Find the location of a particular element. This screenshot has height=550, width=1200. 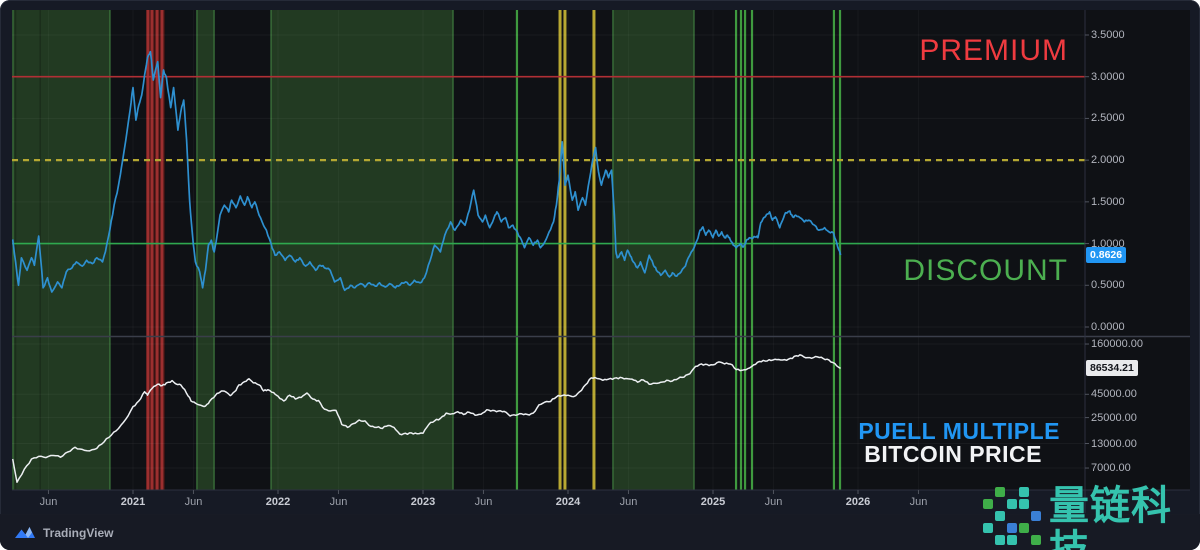

puell-last-value-badge: 0.8626 is located at coordinates (1106, 255).